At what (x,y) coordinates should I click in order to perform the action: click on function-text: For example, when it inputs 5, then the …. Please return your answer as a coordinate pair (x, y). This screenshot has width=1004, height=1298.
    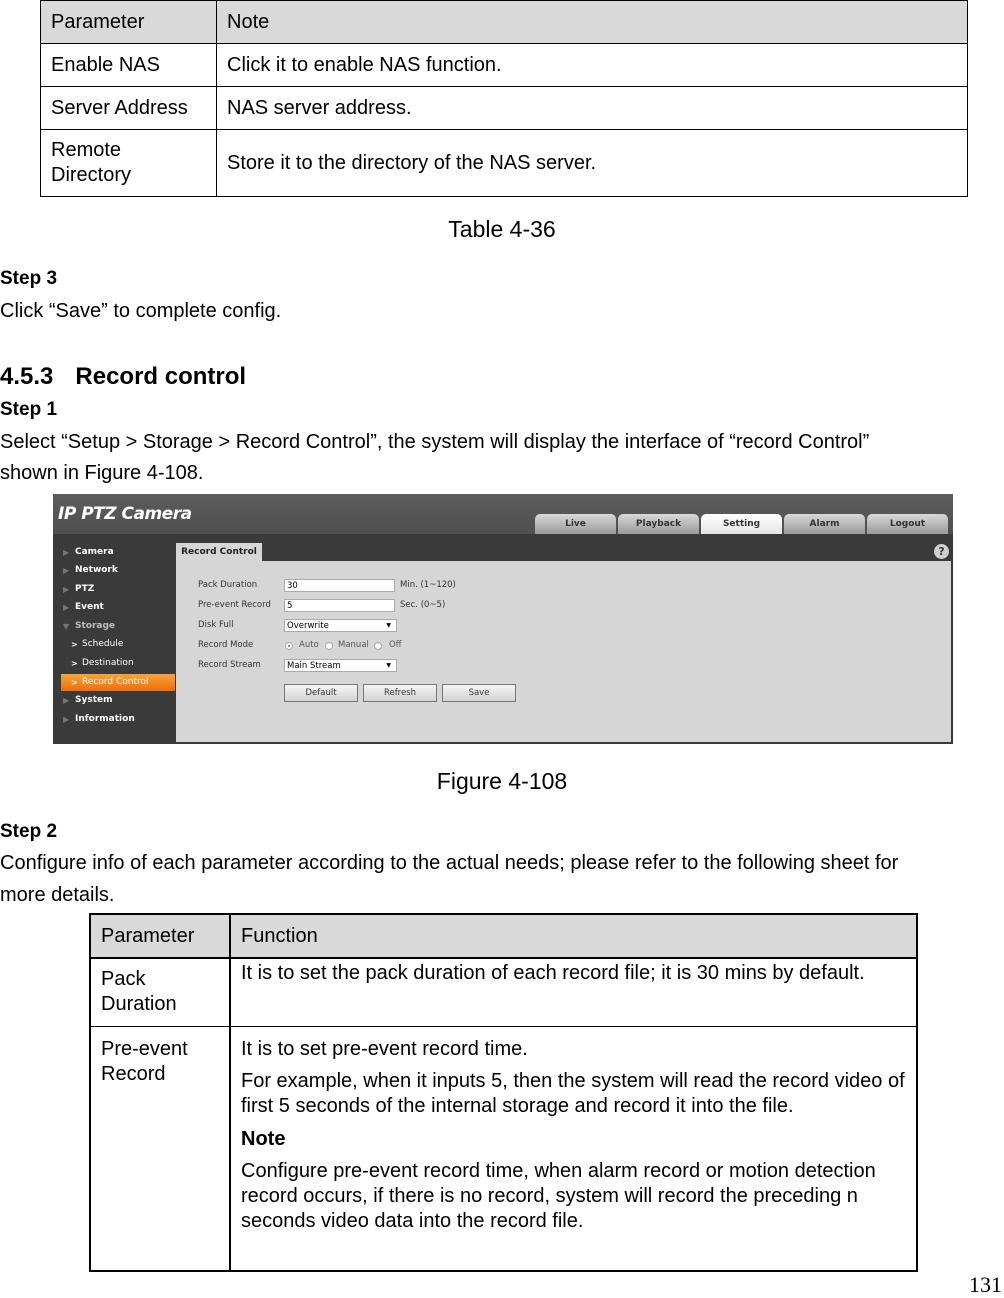
    Looking at the image, I should click on (573, 1093).